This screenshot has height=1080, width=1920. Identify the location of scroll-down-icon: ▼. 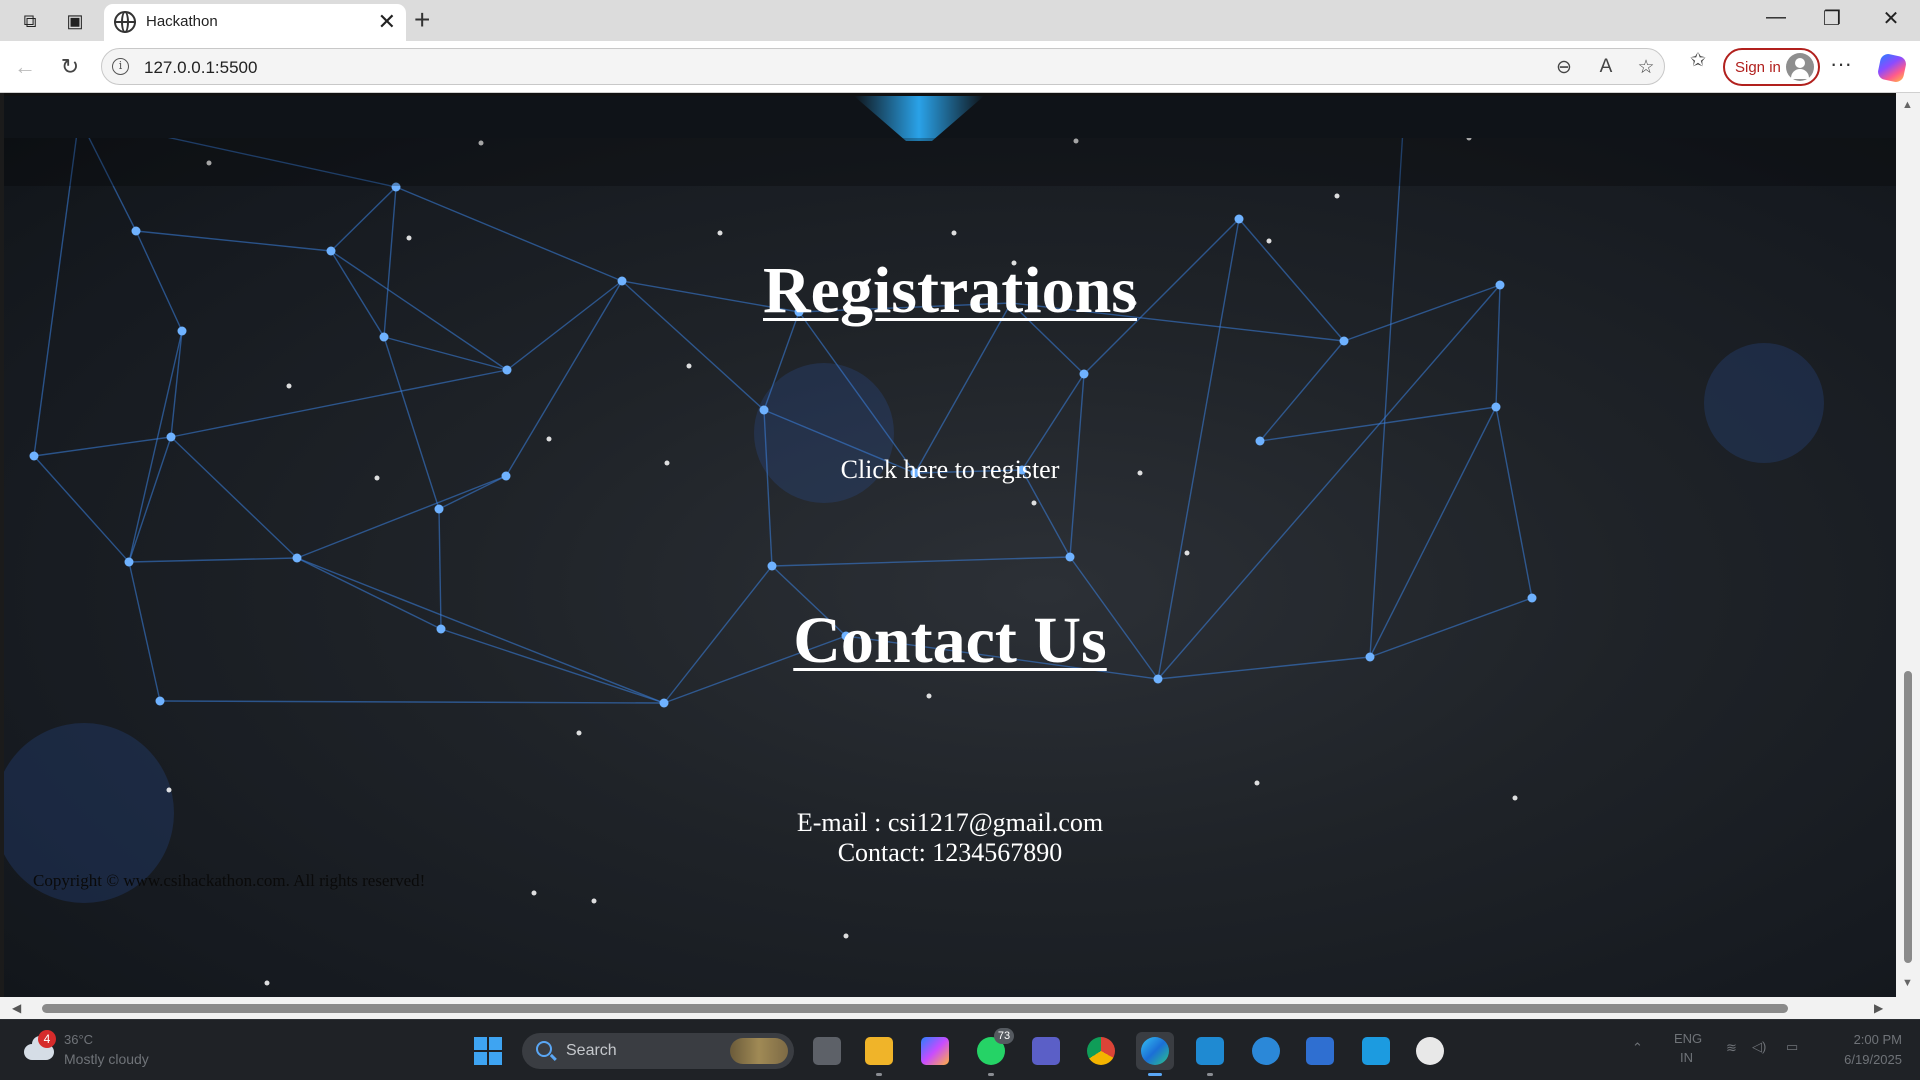
(1907, 983).